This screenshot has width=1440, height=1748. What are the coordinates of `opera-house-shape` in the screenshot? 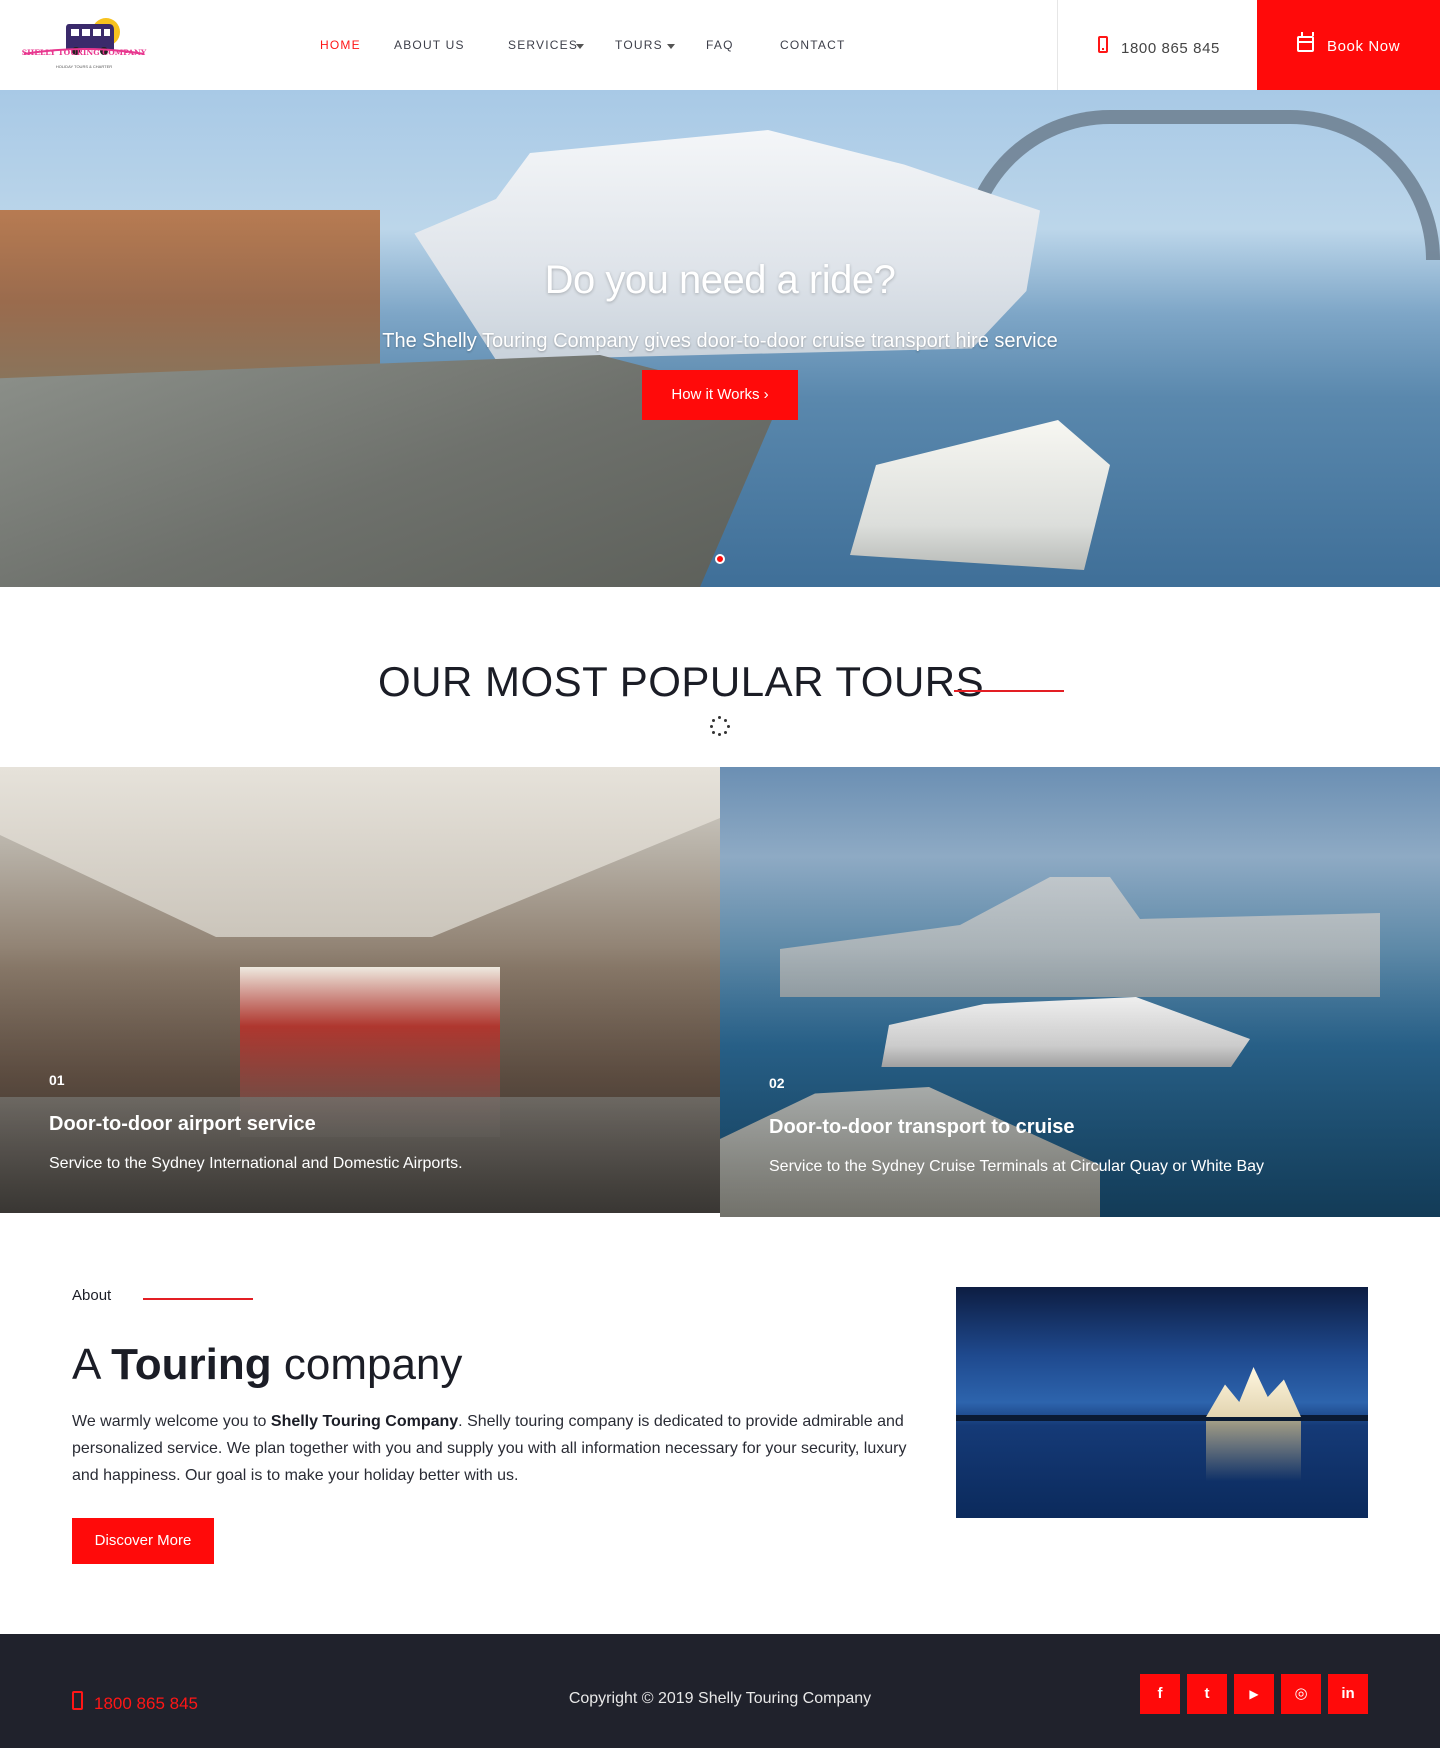 It's located at (1253, 1392).